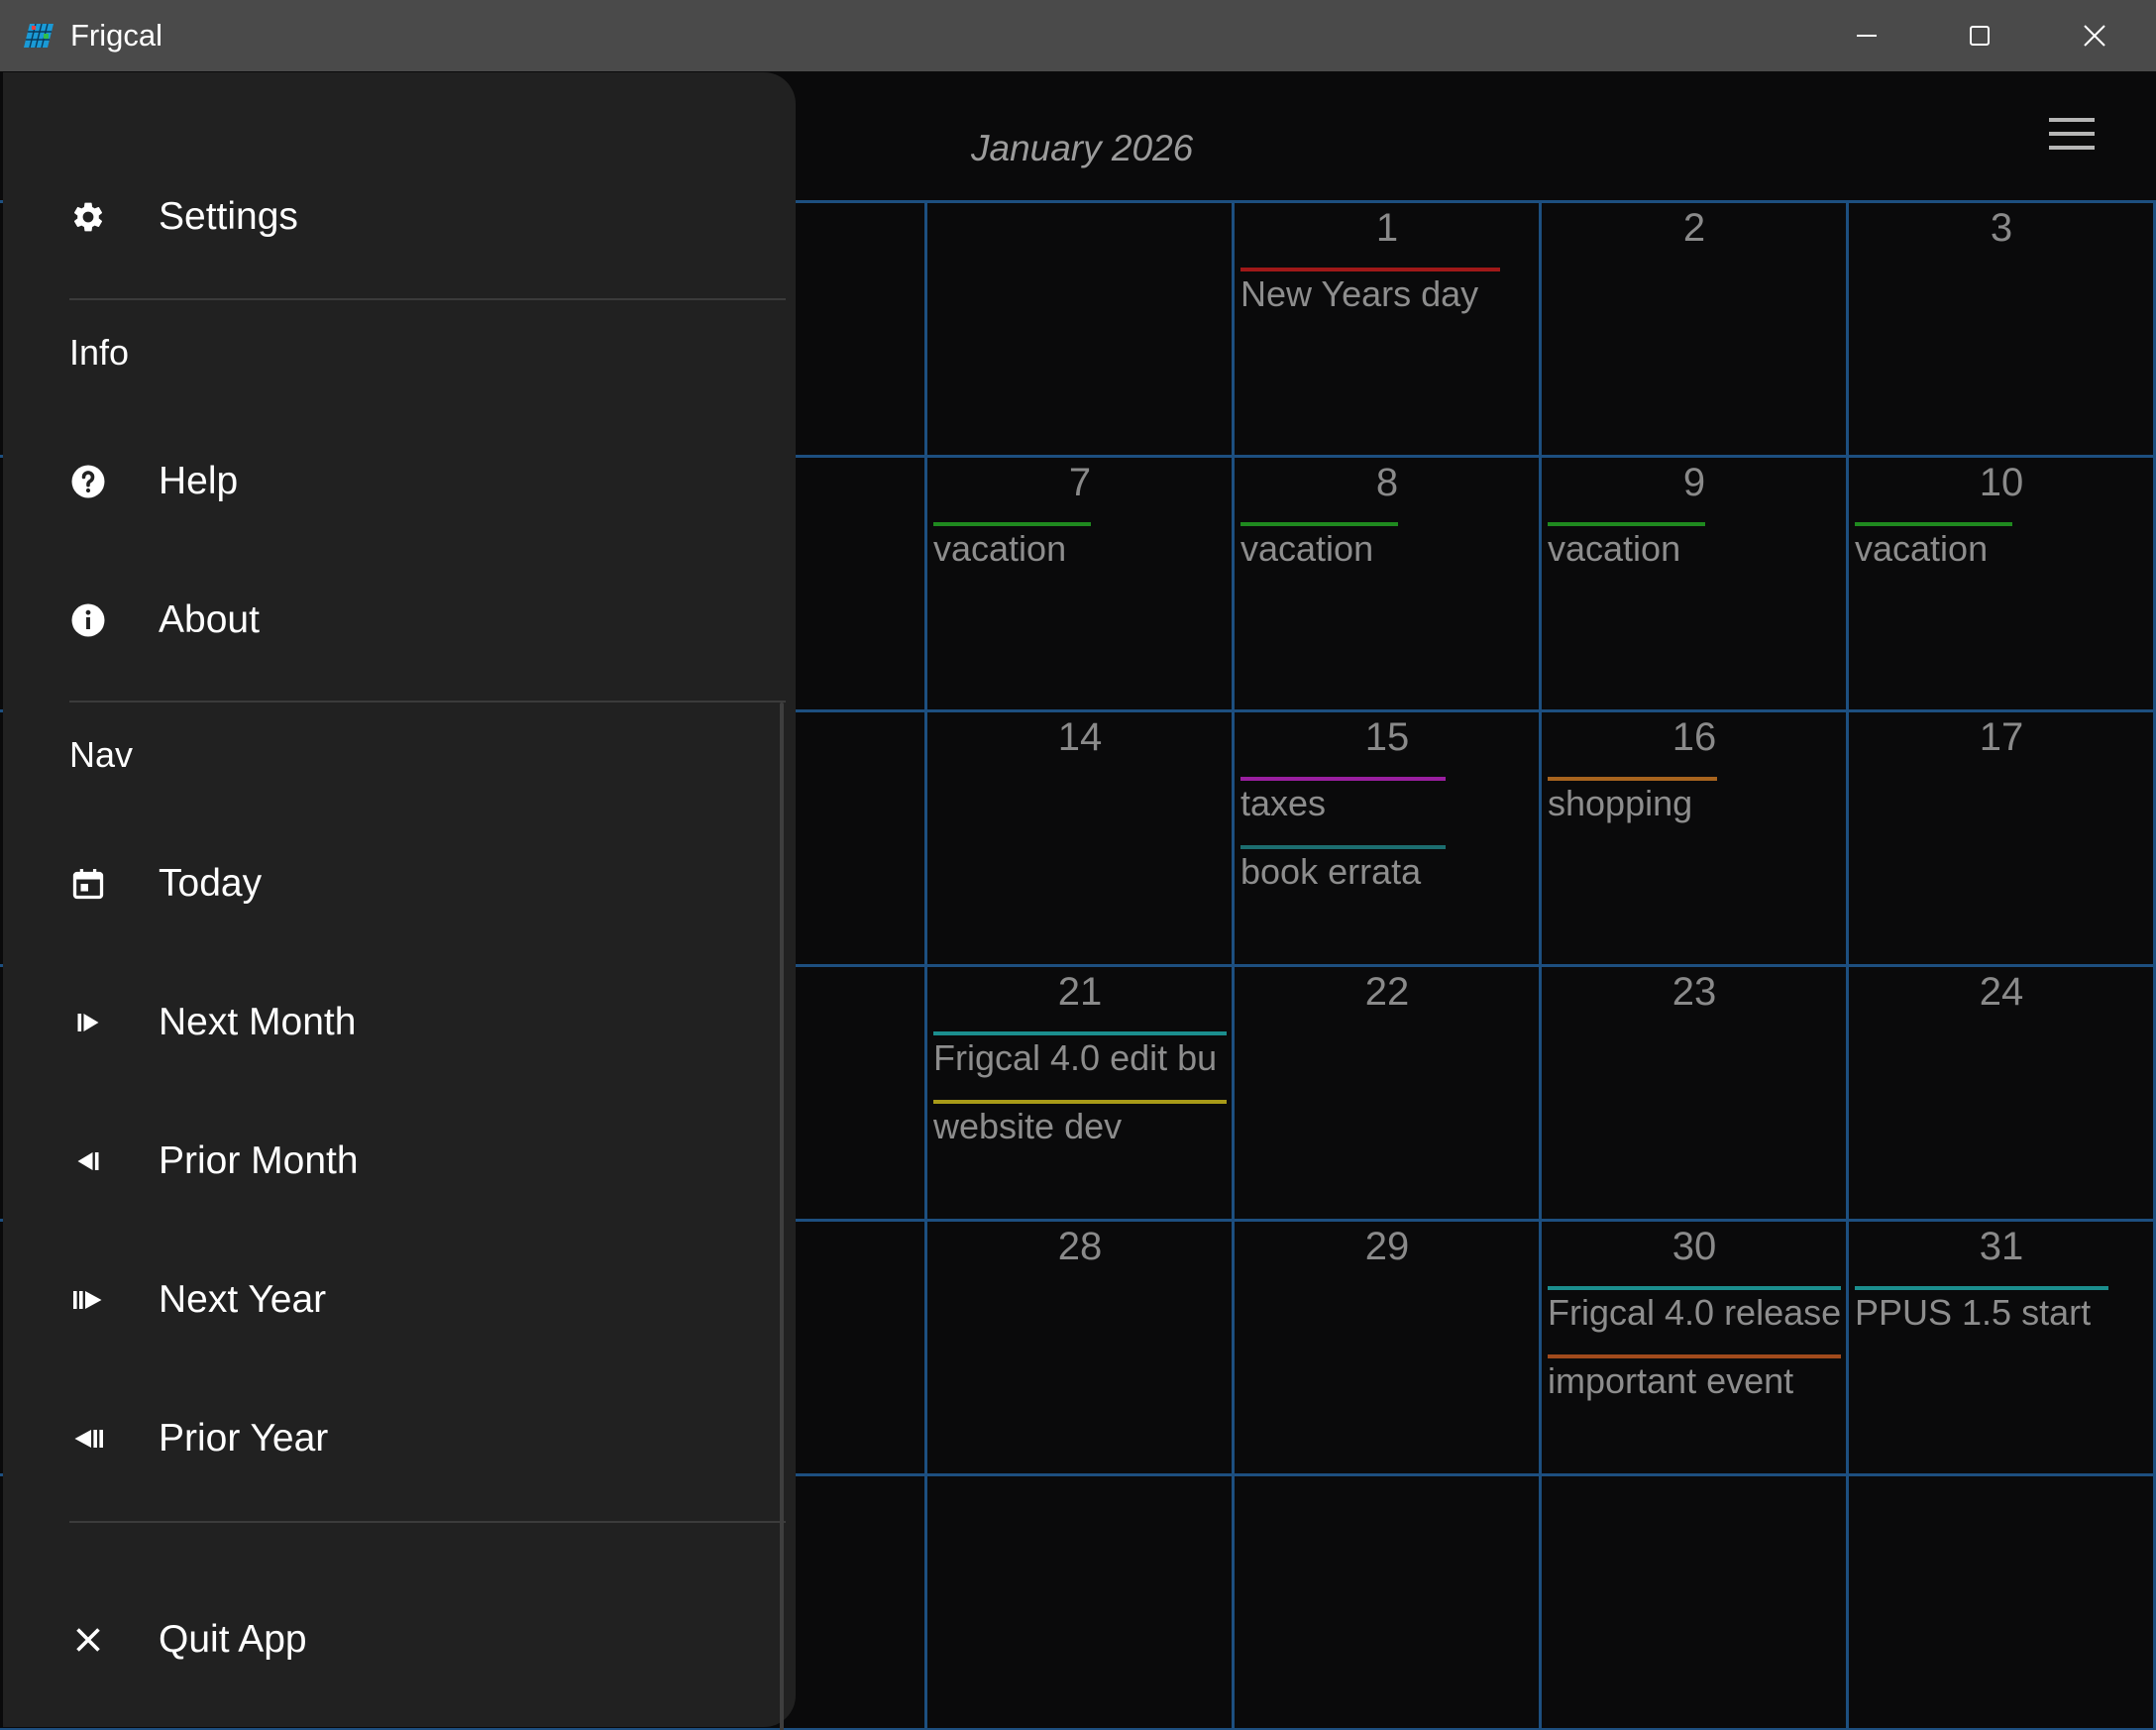 The image size is (2156, 1730). I want to click on day-number: 17, so click(2002, 737).